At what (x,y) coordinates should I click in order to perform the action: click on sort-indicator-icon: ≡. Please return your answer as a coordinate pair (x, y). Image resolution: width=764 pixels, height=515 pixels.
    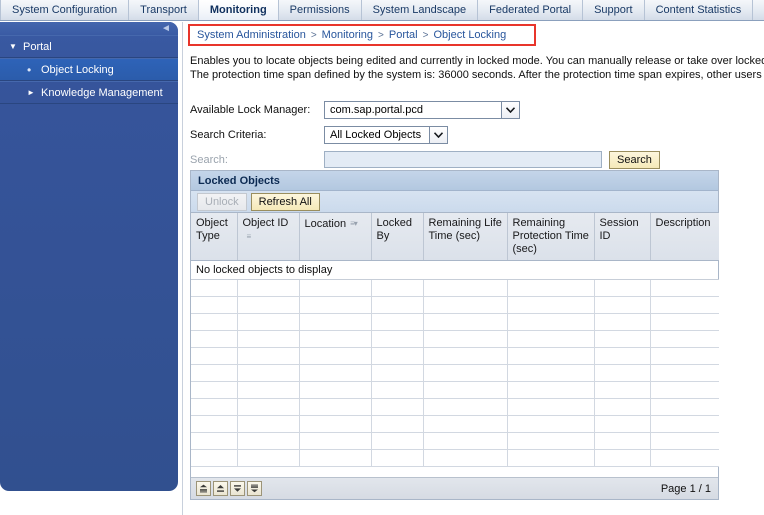
    Looking at the image, I should click on (249, 236).